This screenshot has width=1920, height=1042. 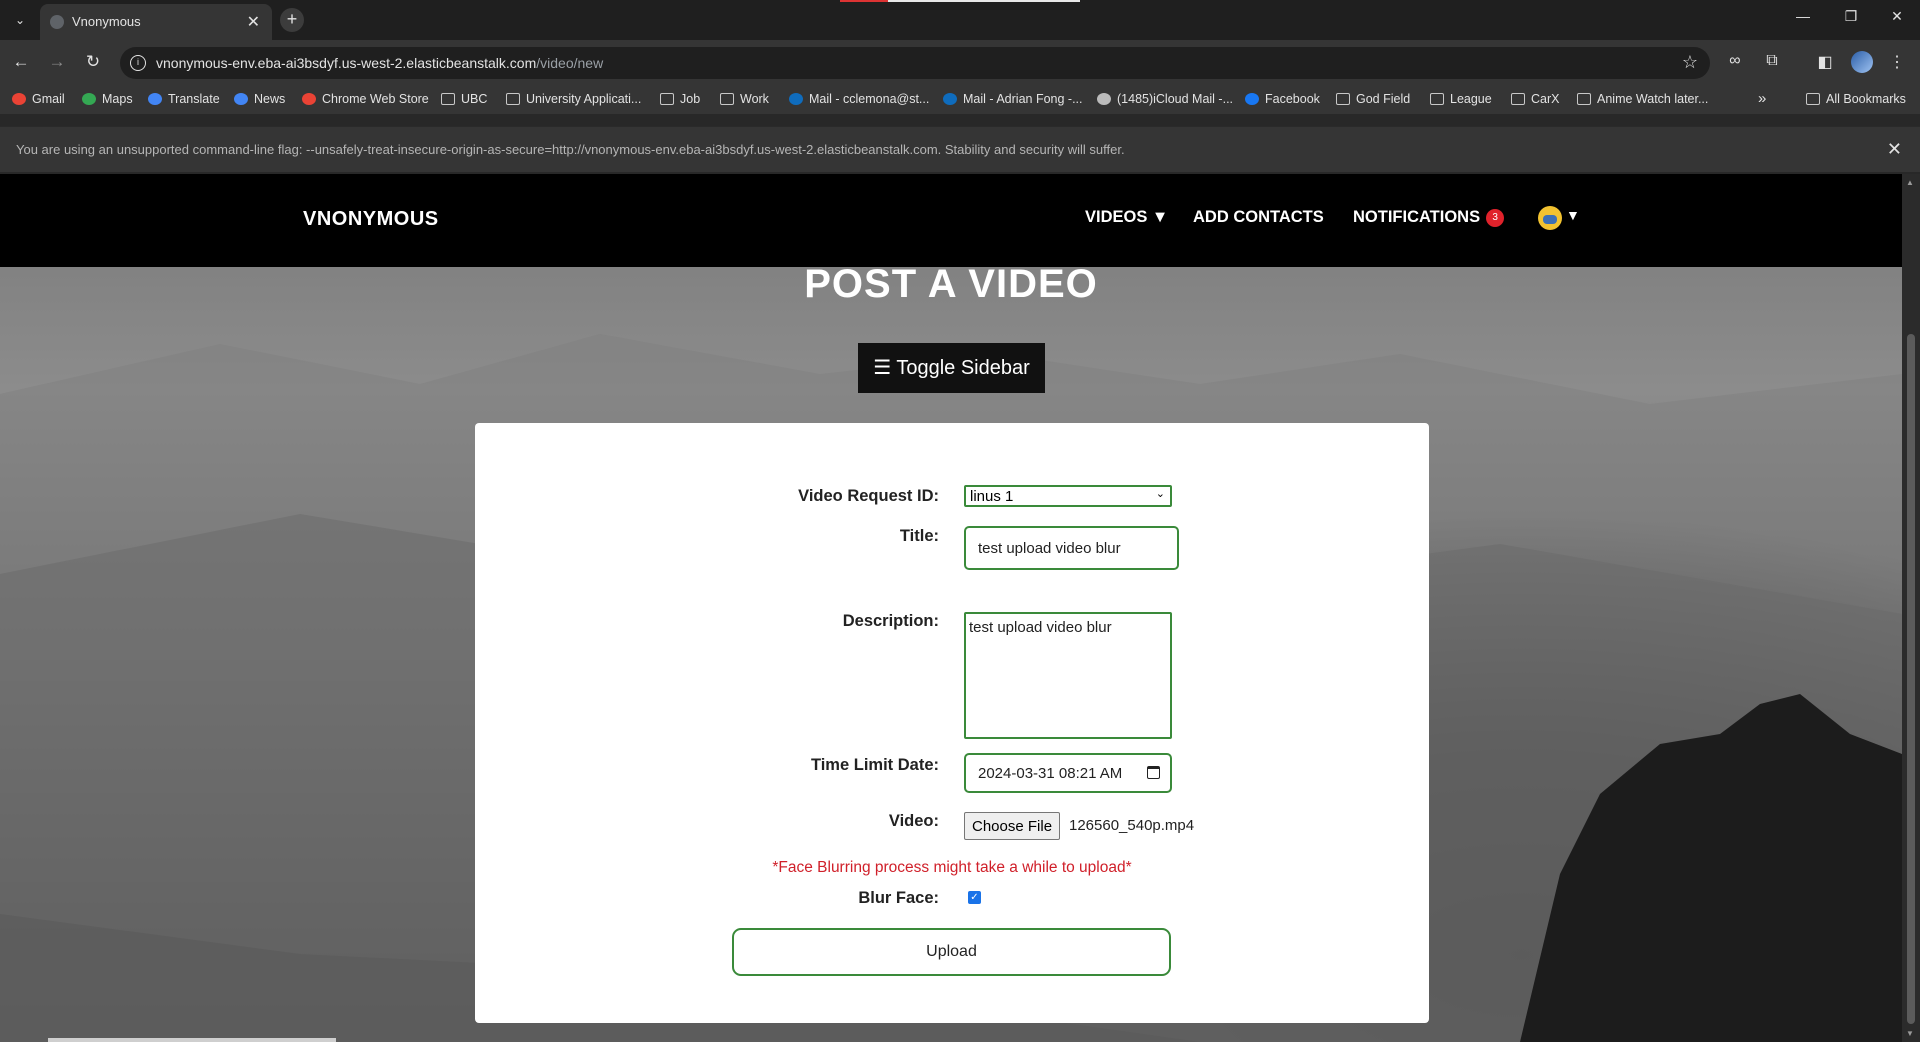 I want to click on webstore-icon, so click(x=309, y=99).